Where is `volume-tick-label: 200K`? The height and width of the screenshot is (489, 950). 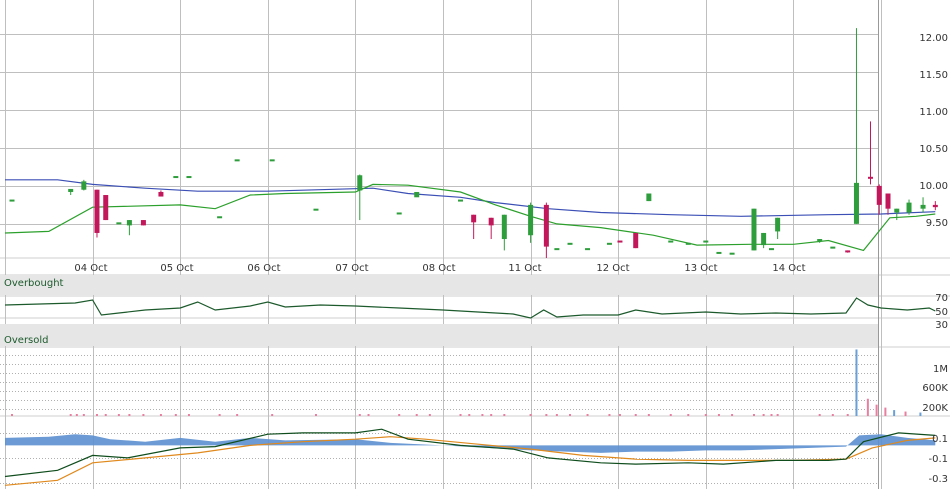 volume-tick-label: 200K is located at coordinates (935, 408).